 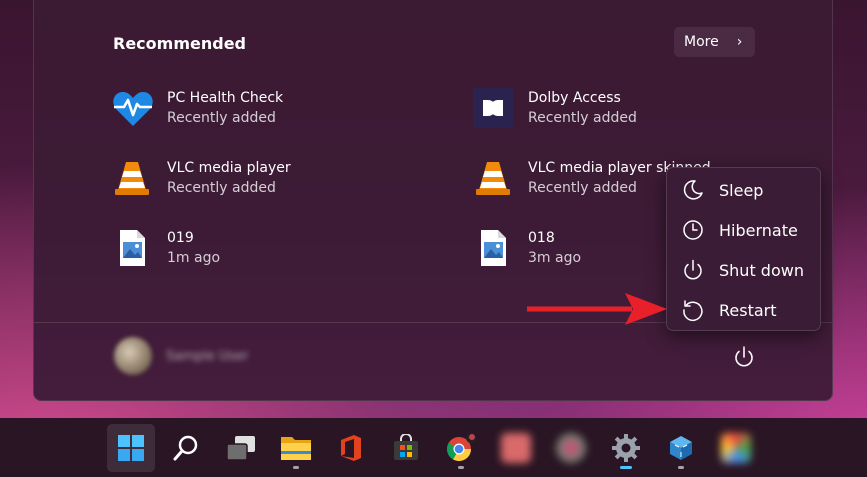 What do you see at coordinates (194, 258) in the screenshot?
I see `item-subtitle: 1m ago` at bounding box center [194, 258].